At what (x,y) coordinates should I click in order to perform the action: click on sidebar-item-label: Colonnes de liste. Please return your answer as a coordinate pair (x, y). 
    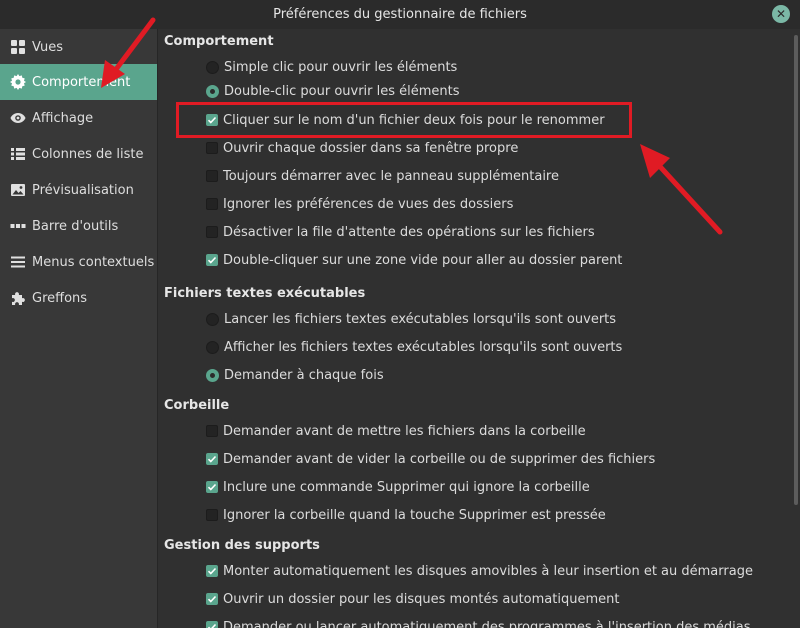
    Looking at the image, I should click on (88, 154).